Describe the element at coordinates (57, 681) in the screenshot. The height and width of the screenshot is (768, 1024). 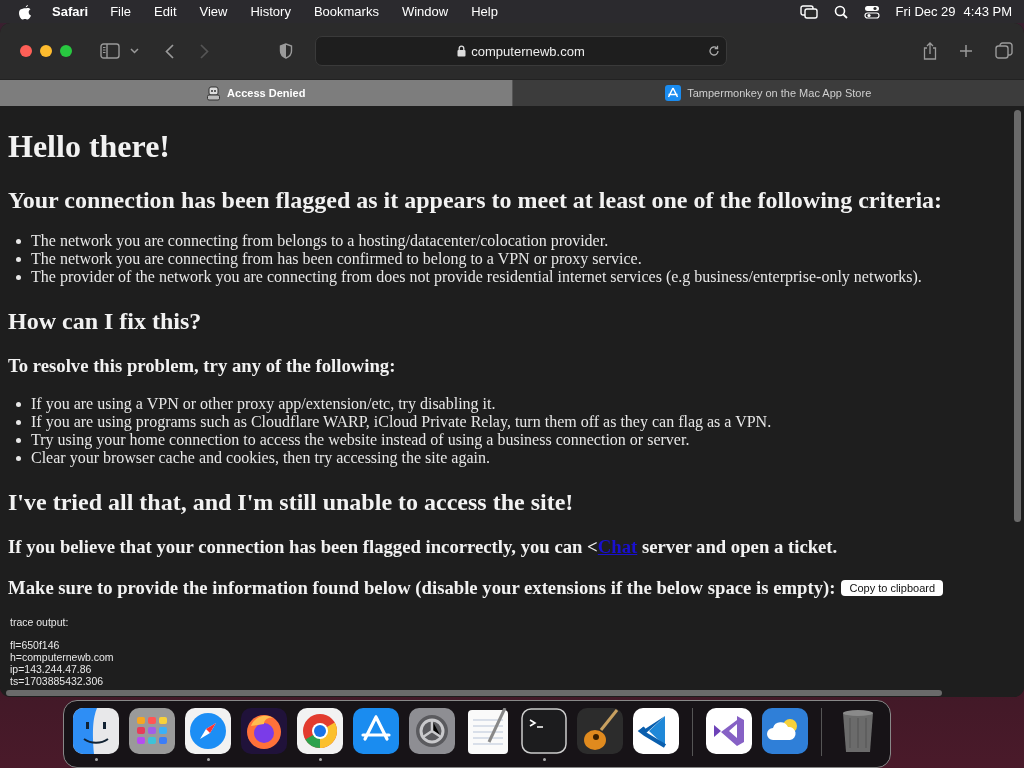
I see `trace-line: ts=1703885432.306` at that location.